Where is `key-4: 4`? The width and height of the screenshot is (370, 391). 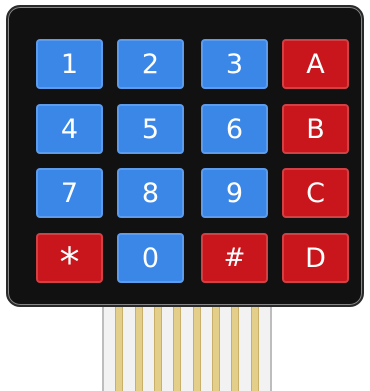
key-4: 4 is located at coordinates (69, 129).